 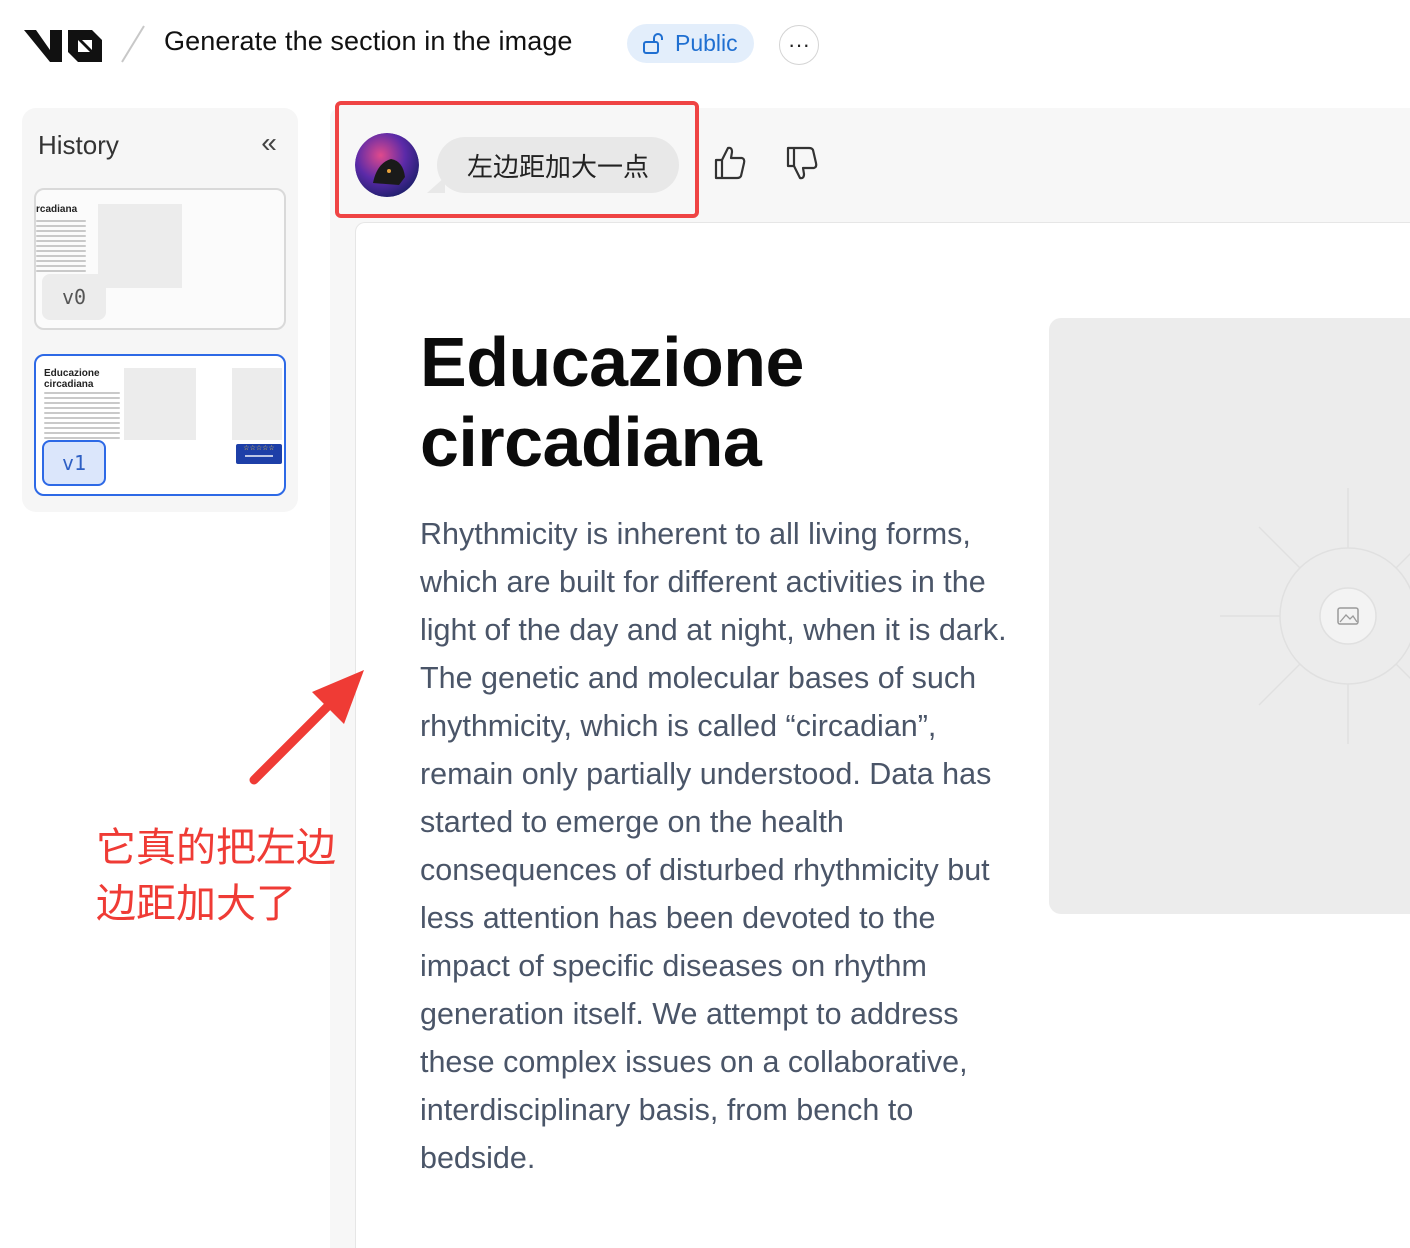 I want to click on visibility-badge: Public, so click(x=690, y=43).